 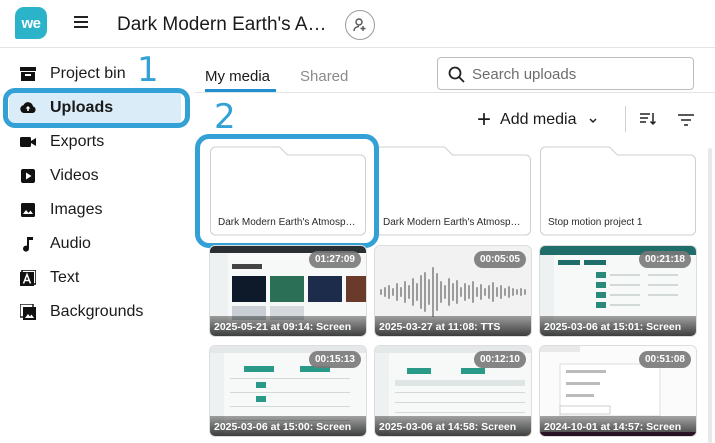 I want to click on duration-badge: 00:21:18, so click(x=664, y=259).